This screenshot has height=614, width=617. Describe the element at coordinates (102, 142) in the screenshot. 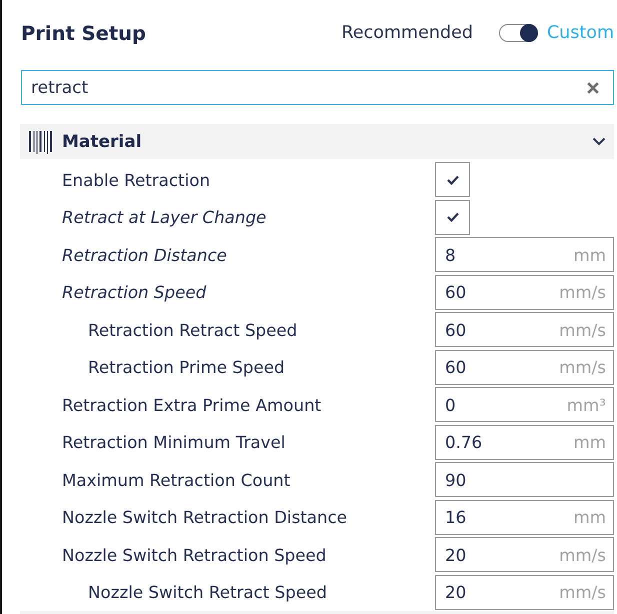

I see `category-title: Material` at that location.